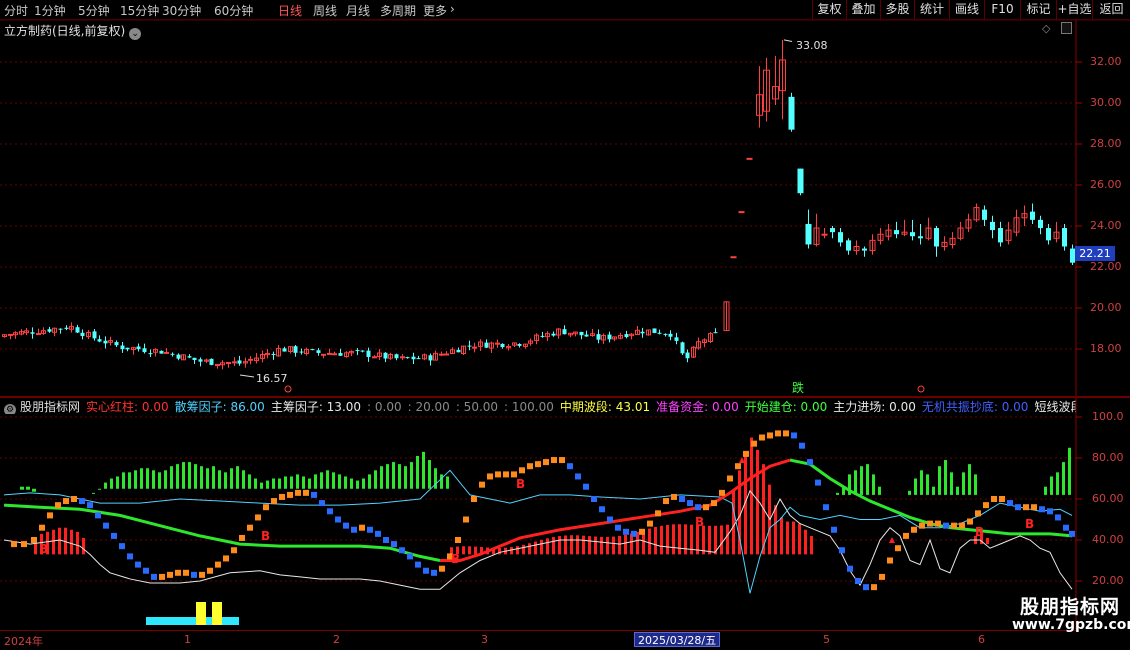  What do you see at coordinates (265, 536) in the screenshot?
I see `buy-marker: B` at bounding box center [265, 536].